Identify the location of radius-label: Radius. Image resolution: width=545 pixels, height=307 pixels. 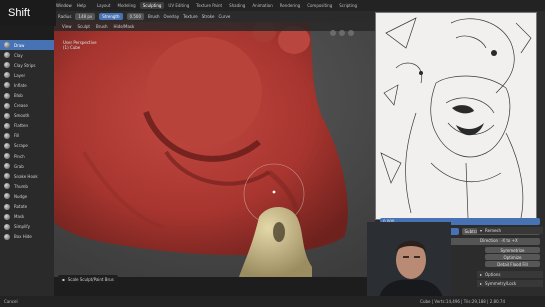
(65, 16).